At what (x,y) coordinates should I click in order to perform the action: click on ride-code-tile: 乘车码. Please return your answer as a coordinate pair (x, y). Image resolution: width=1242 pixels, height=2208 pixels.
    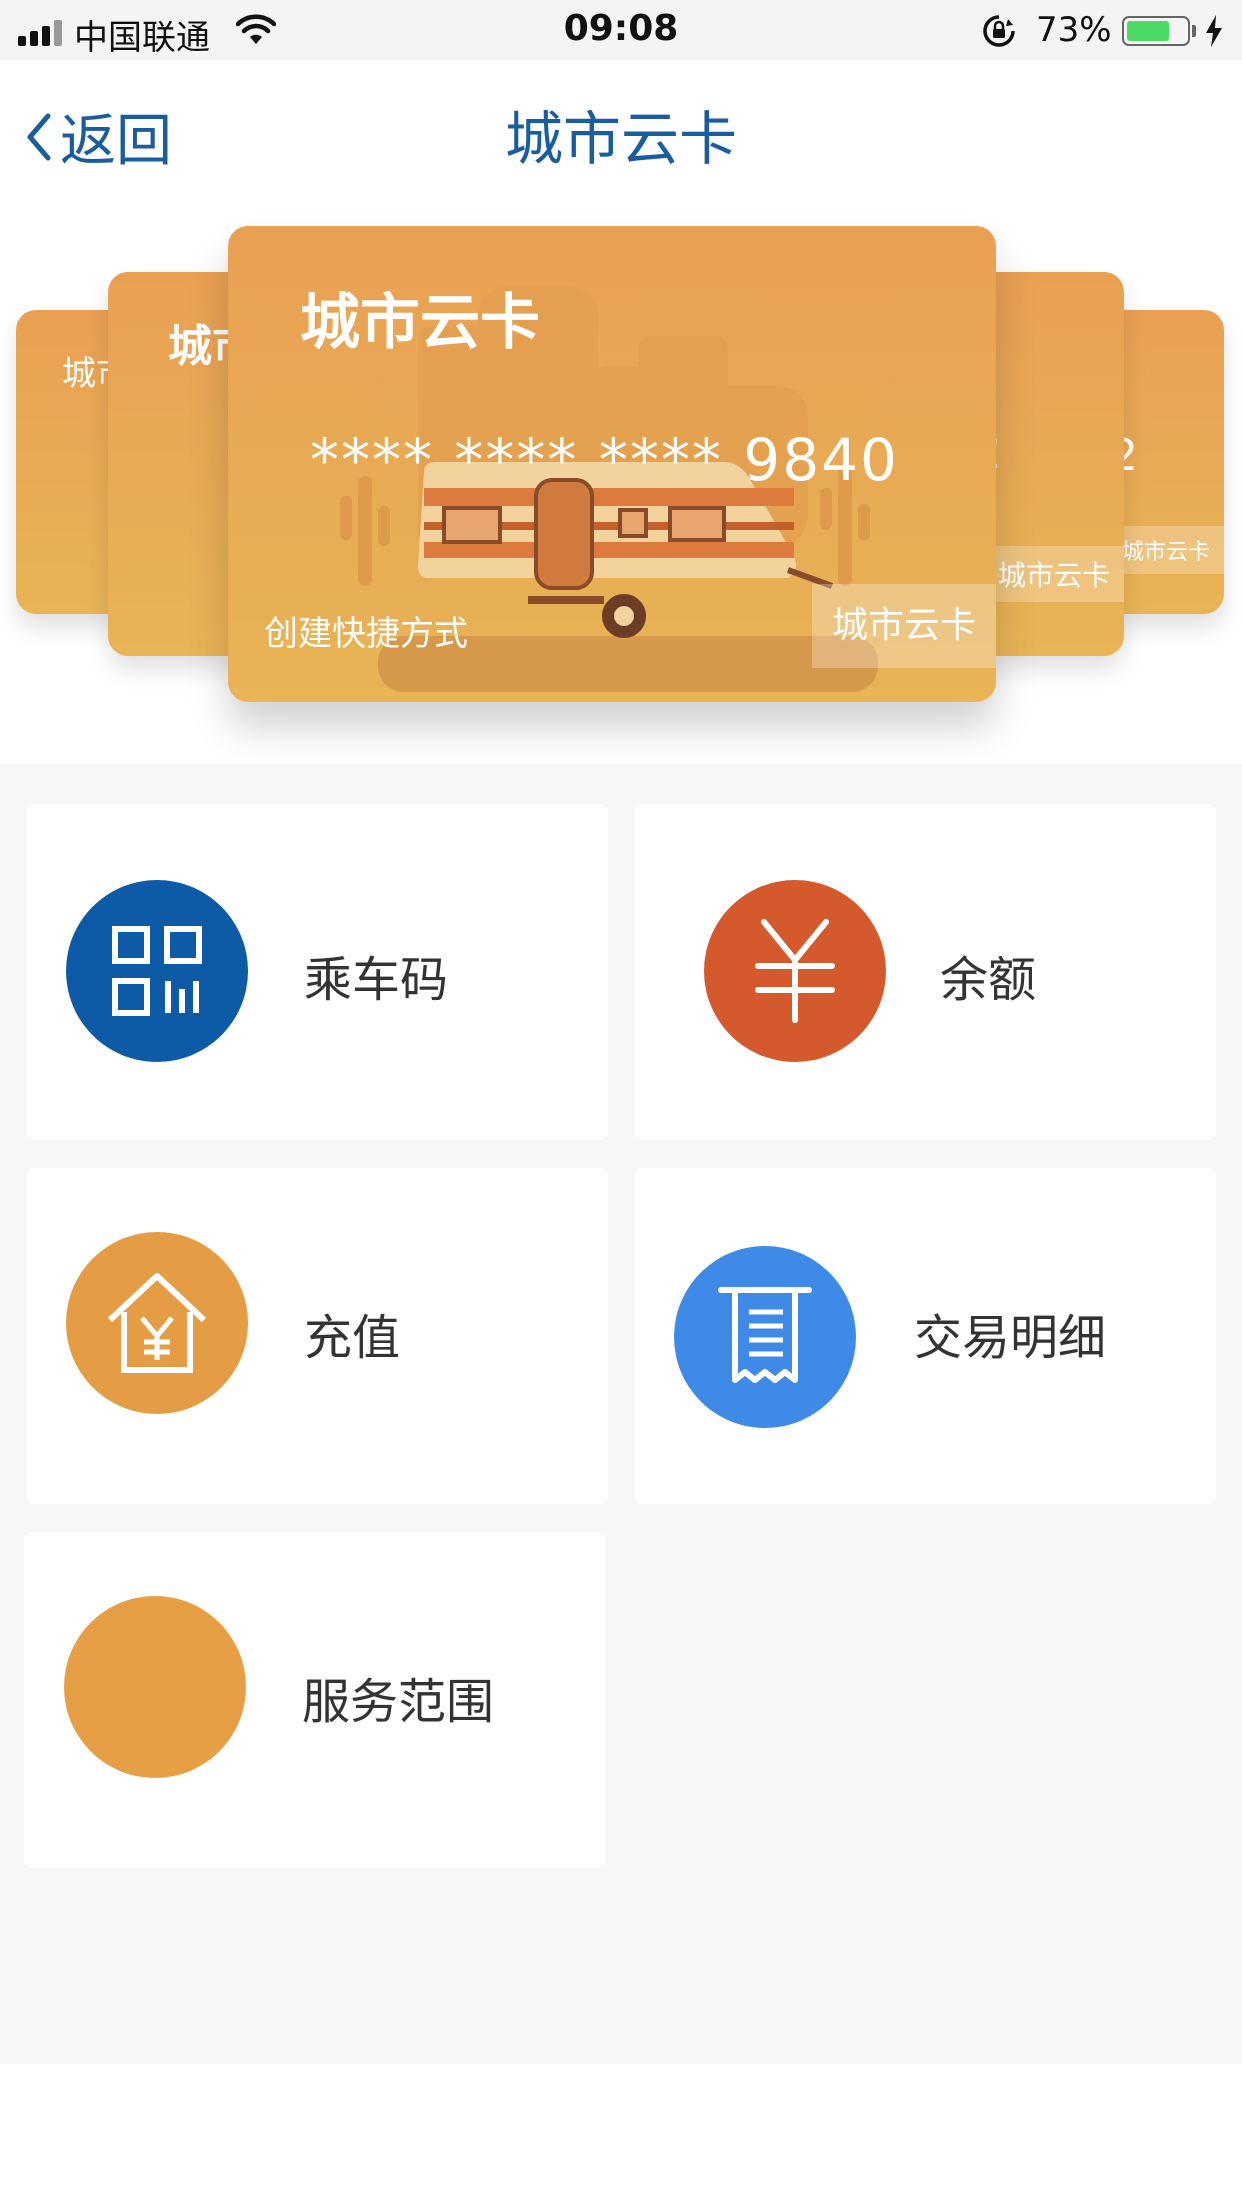
    Looking at the image, I should click on (317, 972).